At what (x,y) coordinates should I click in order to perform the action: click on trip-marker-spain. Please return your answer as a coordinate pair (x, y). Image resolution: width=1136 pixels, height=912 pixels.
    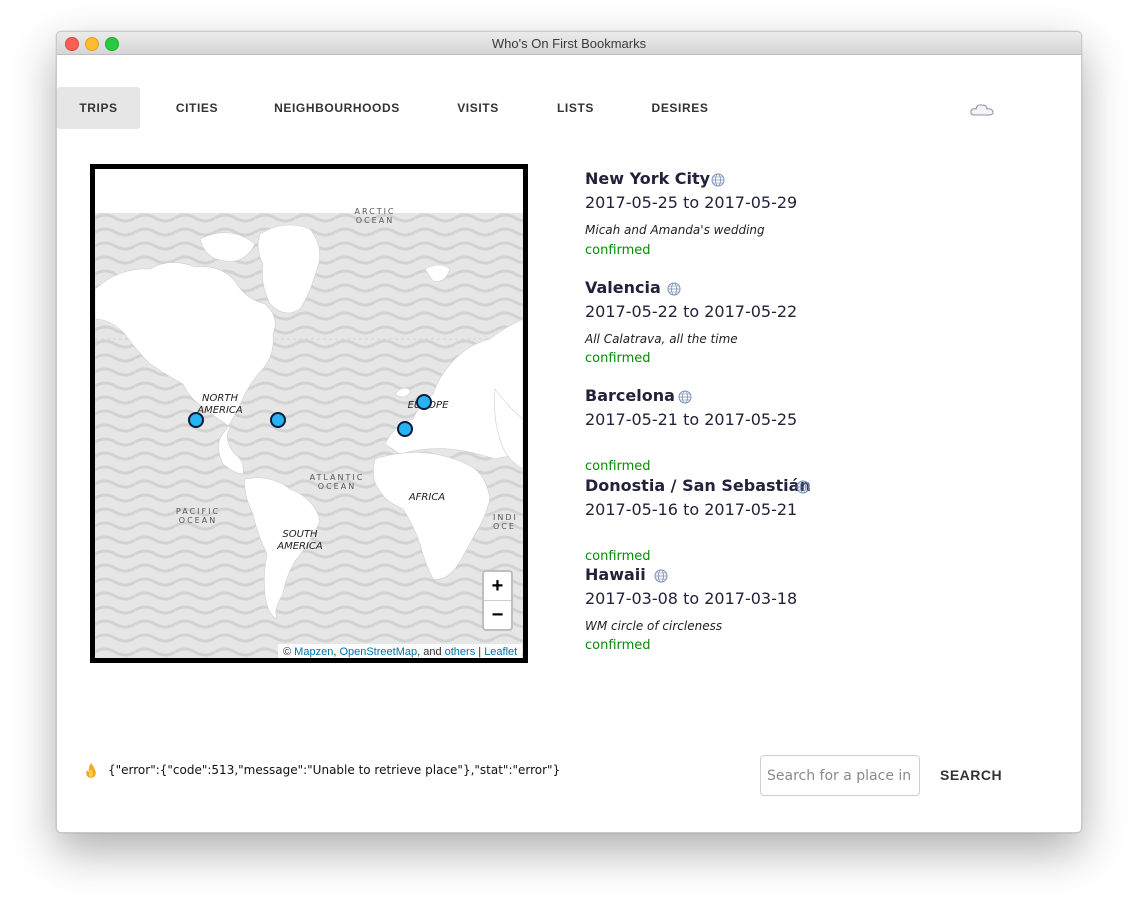
    Looking at the image, I should click on (405, 429).